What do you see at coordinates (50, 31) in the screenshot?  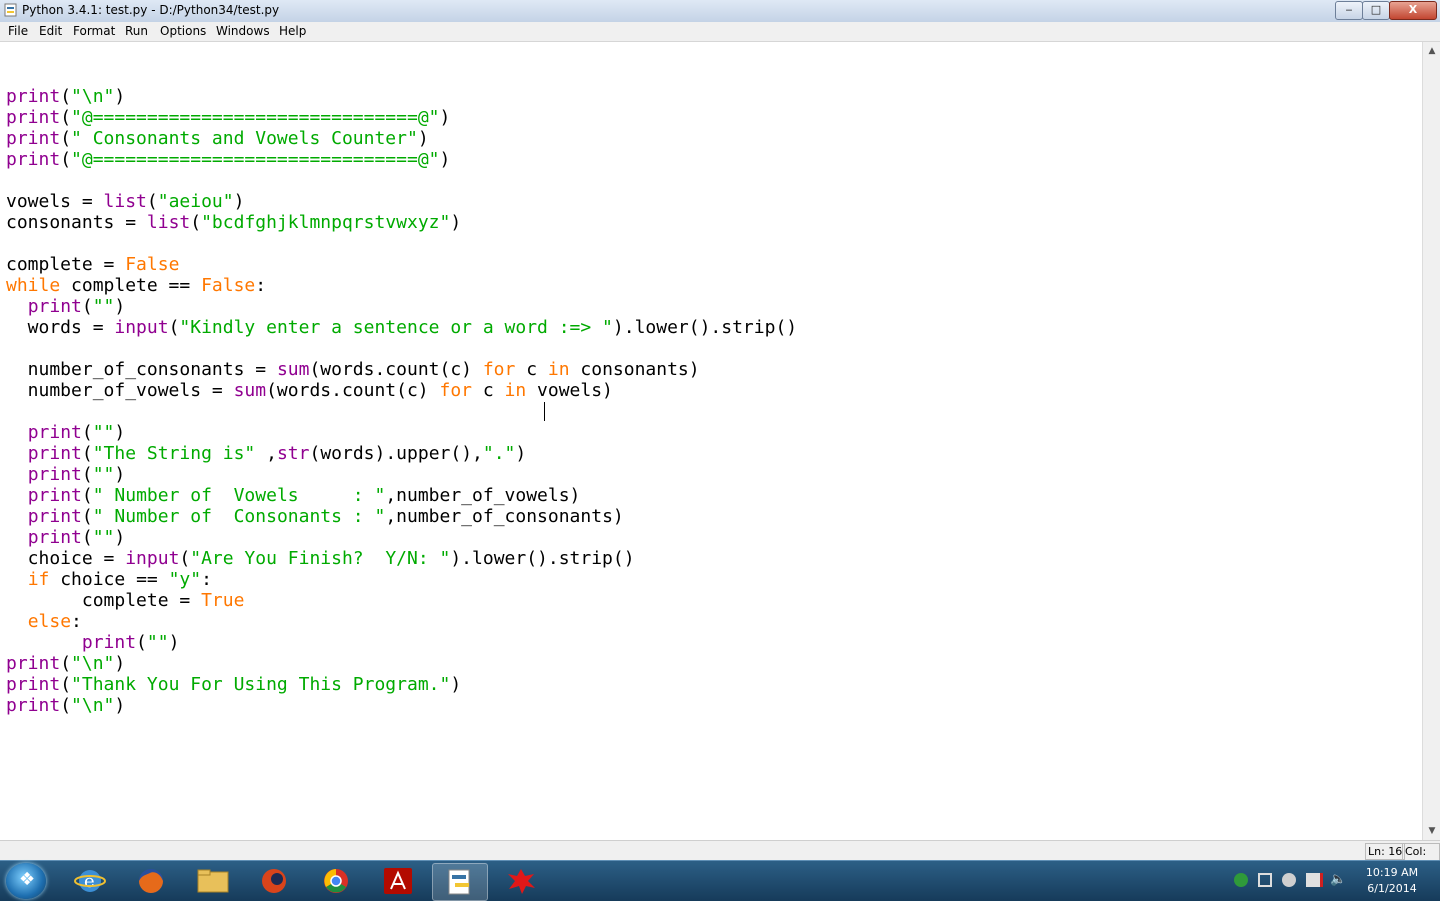 I see `menu-edit: Edit` at bounding box center [50, 31].